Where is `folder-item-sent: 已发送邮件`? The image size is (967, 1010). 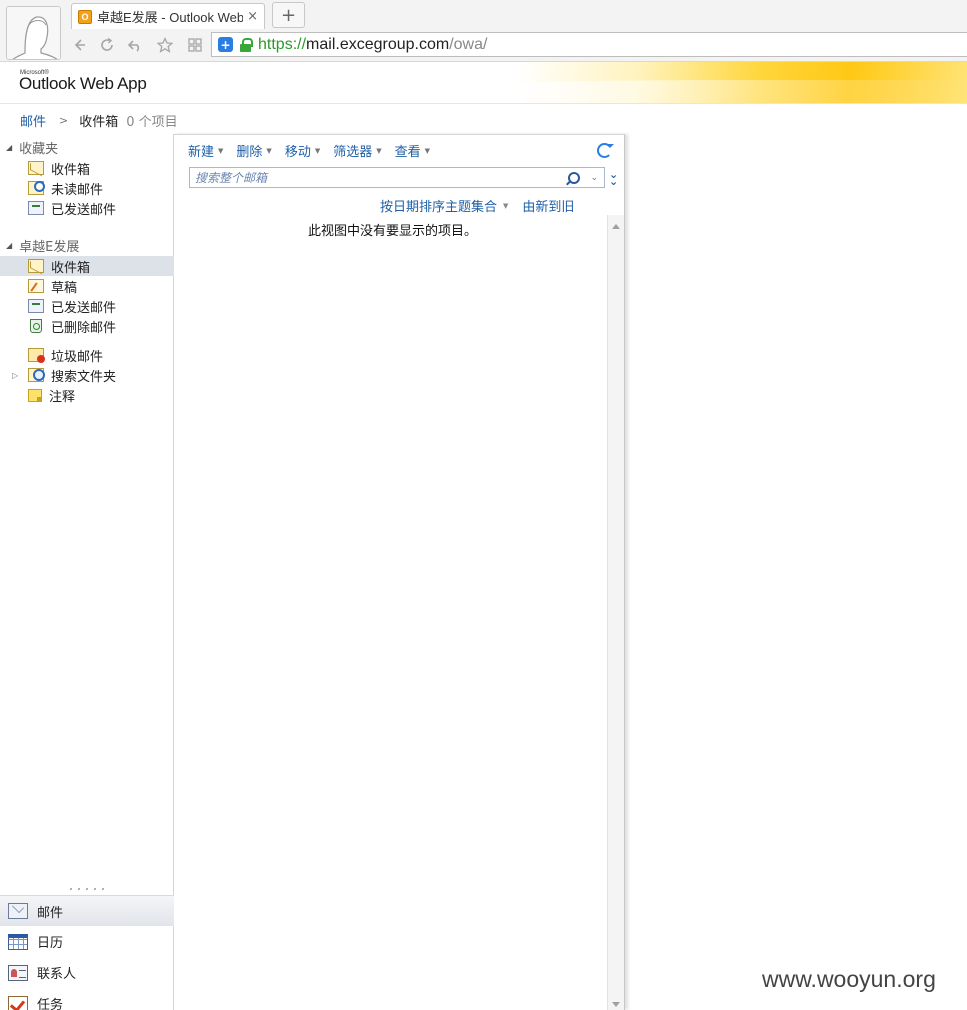
folder-item-sent: 已发送邮件 is located at coordinates (87, 306).